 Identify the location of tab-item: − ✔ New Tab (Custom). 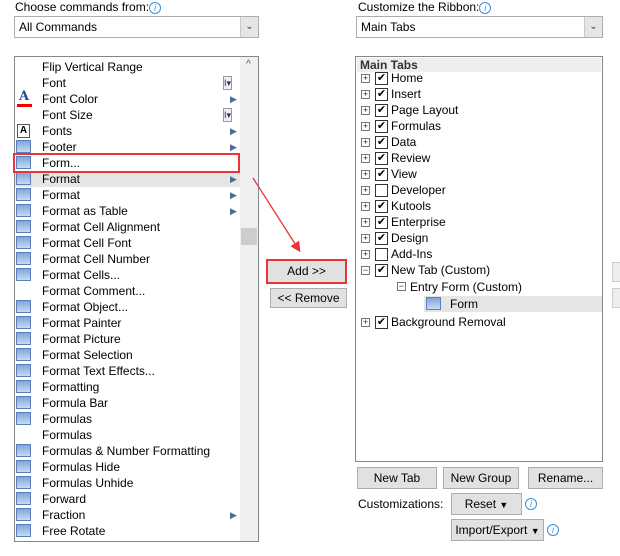
(479, 270).